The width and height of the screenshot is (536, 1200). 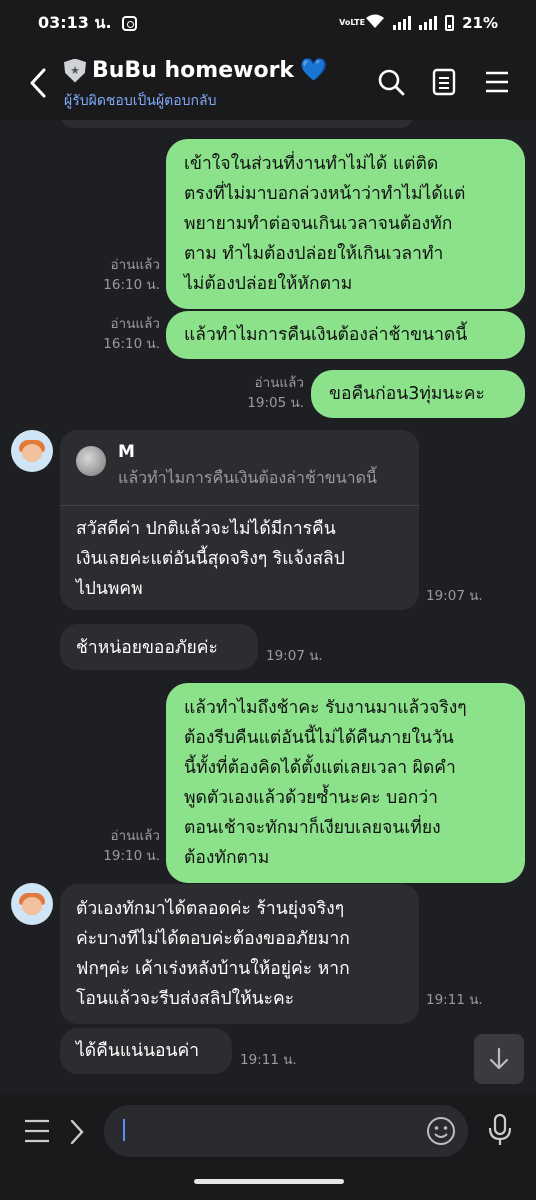 I want to click on volte-icon: VoLTE, so click(x=352, y=22).